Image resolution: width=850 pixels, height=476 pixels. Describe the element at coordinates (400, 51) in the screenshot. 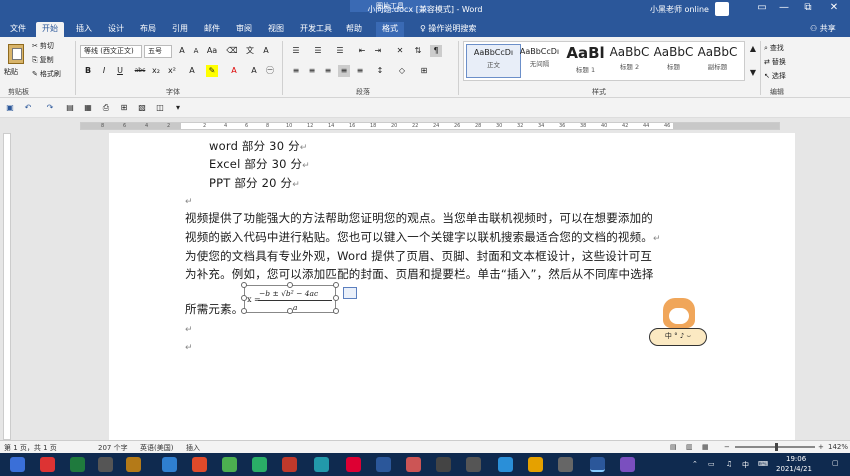

I see `asian-layout-icon: ✕` at that location.